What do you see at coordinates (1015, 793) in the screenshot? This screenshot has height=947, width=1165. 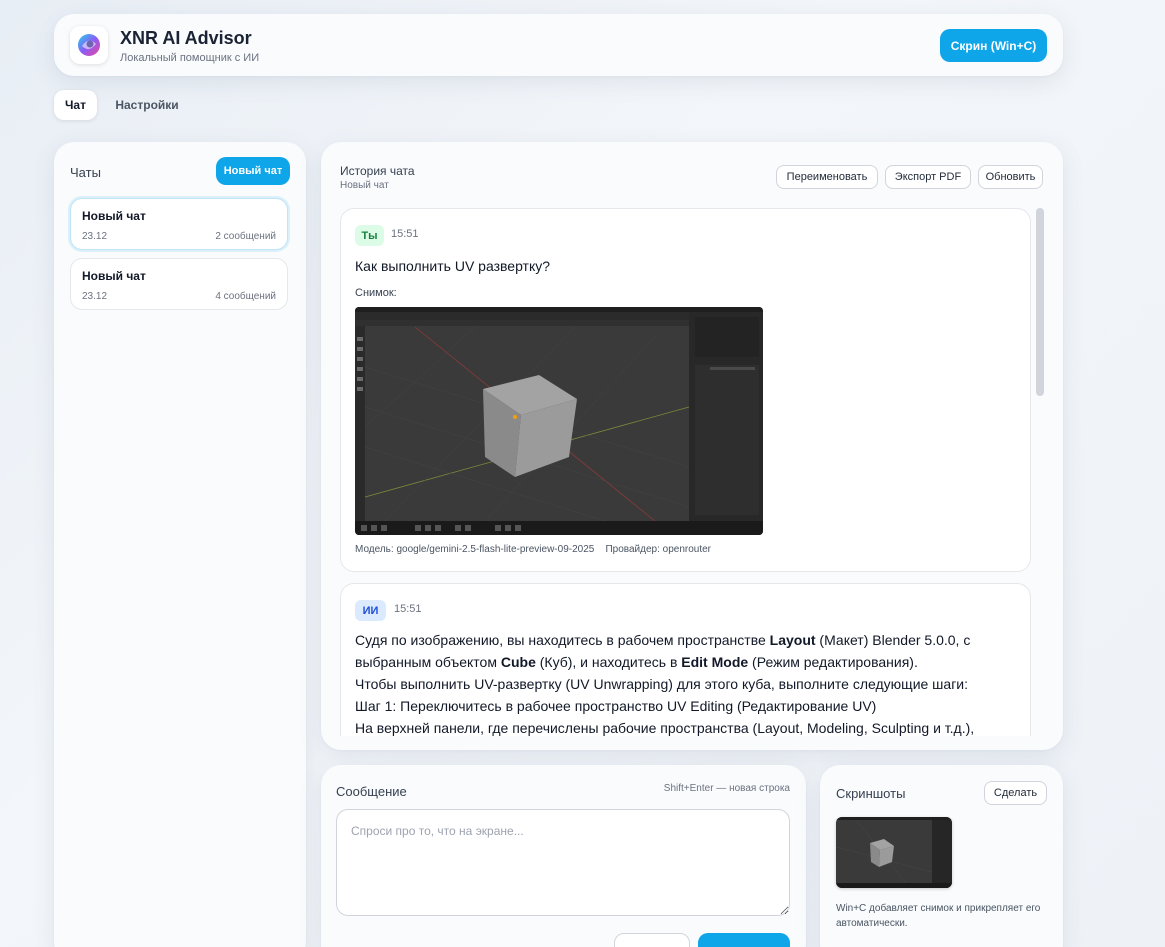 I see `take-screenshot-button: Сделать` at bounding box center [1015, 793].